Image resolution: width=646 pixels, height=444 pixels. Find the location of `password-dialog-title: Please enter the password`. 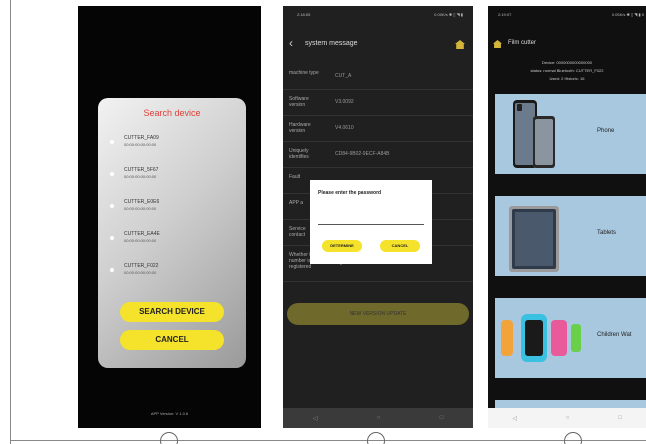

password-dialog-title: Please enter the password is located at coordinates (350, 193).